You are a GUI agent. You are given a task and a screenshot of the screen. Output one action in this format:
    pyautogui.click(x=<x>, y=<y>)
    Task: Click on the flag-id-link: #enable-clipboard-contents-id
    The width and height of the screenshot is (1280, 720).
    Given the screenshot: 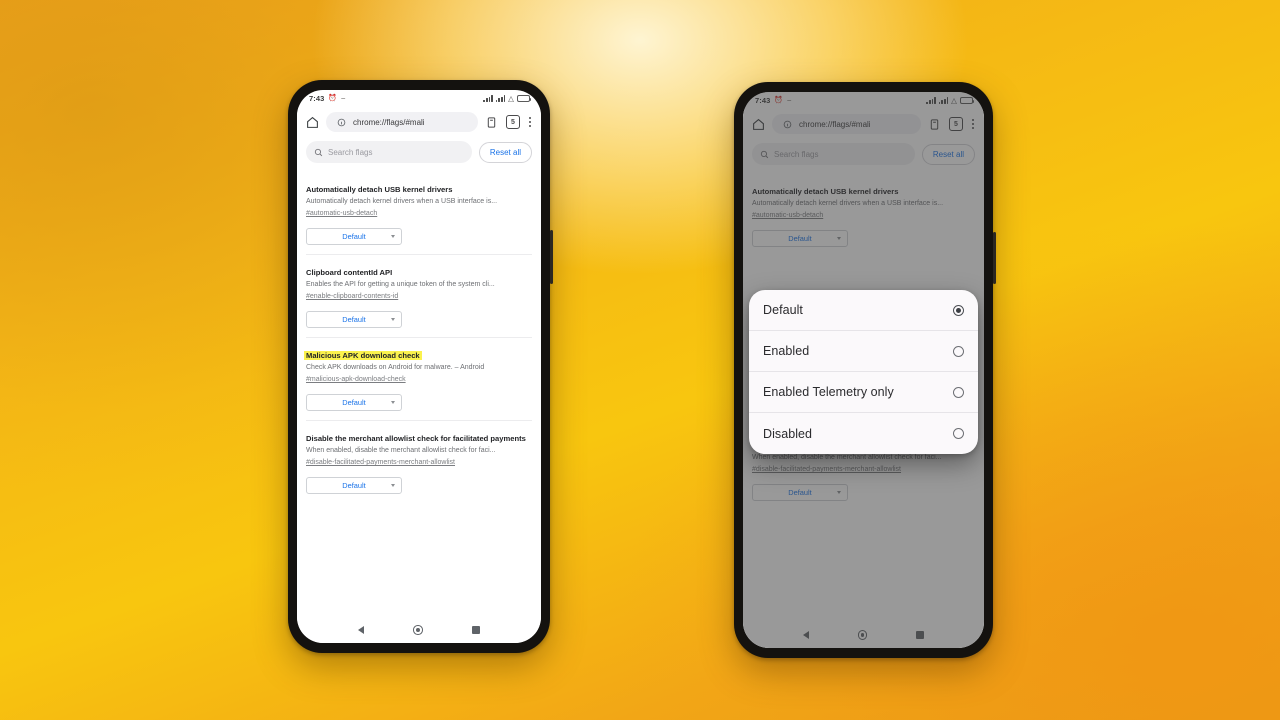 What is the action you would take?
    pyautogui.click(x=419, y=297)
    